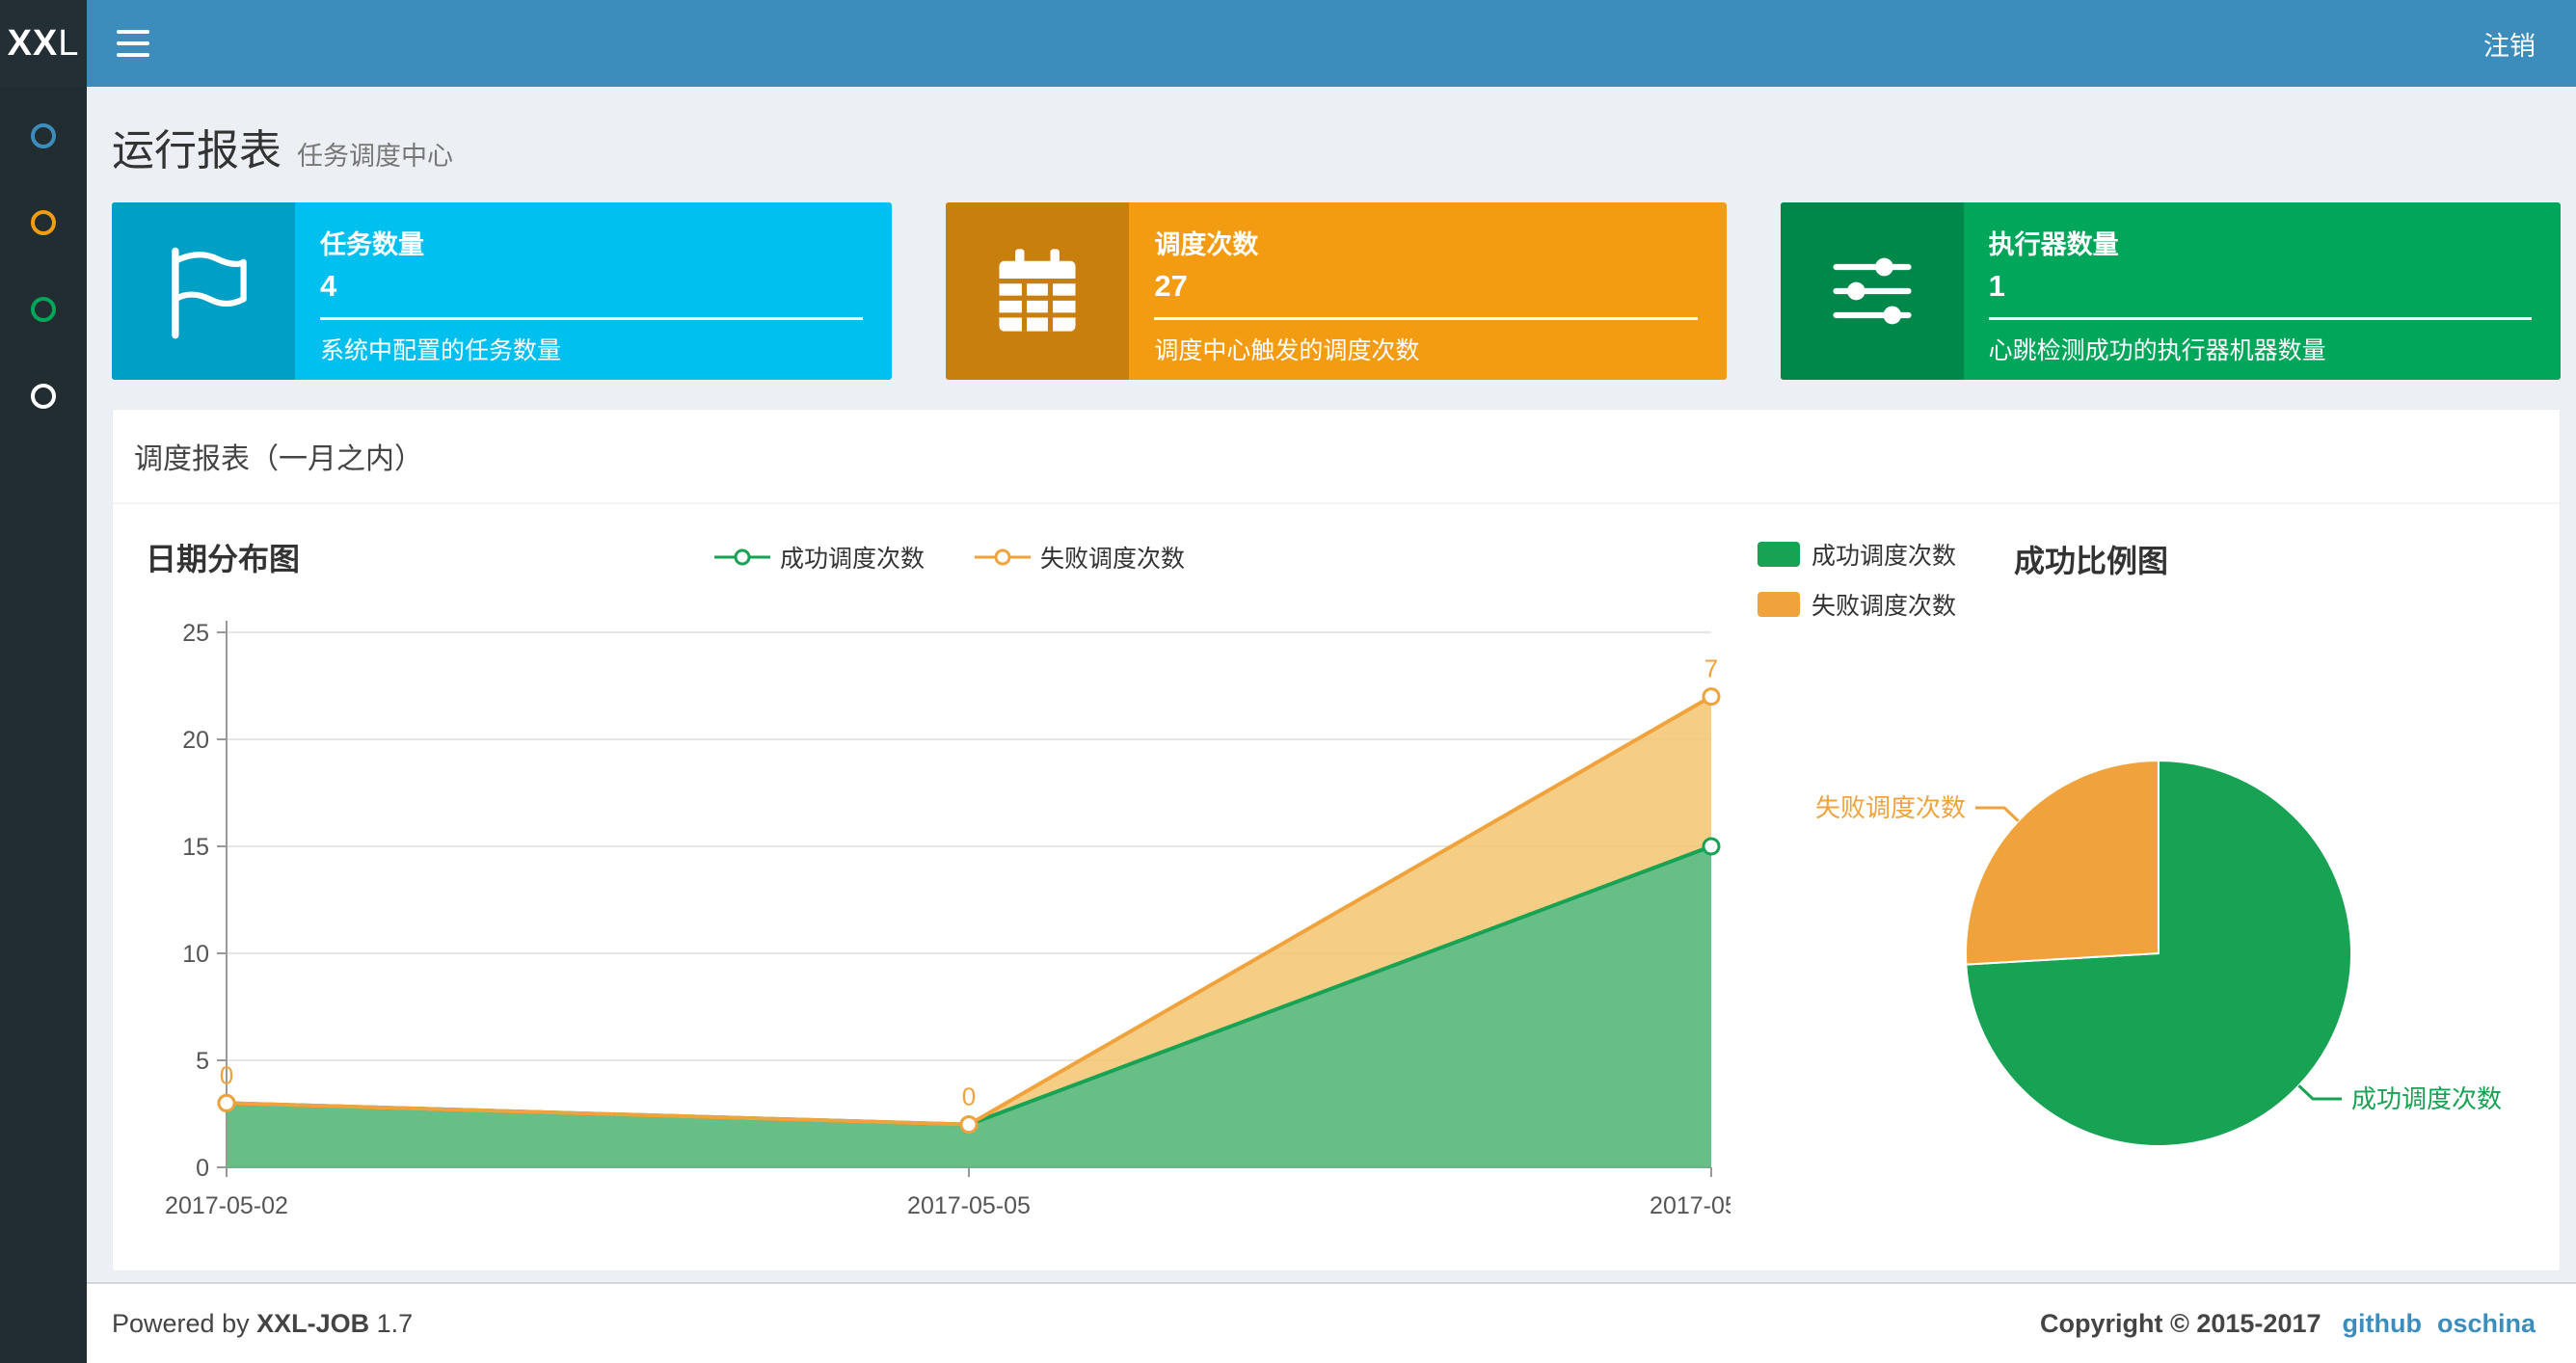 The image size is (2576, 1363). I want to click on sidebar-item-menu-white, so click(44, 396).